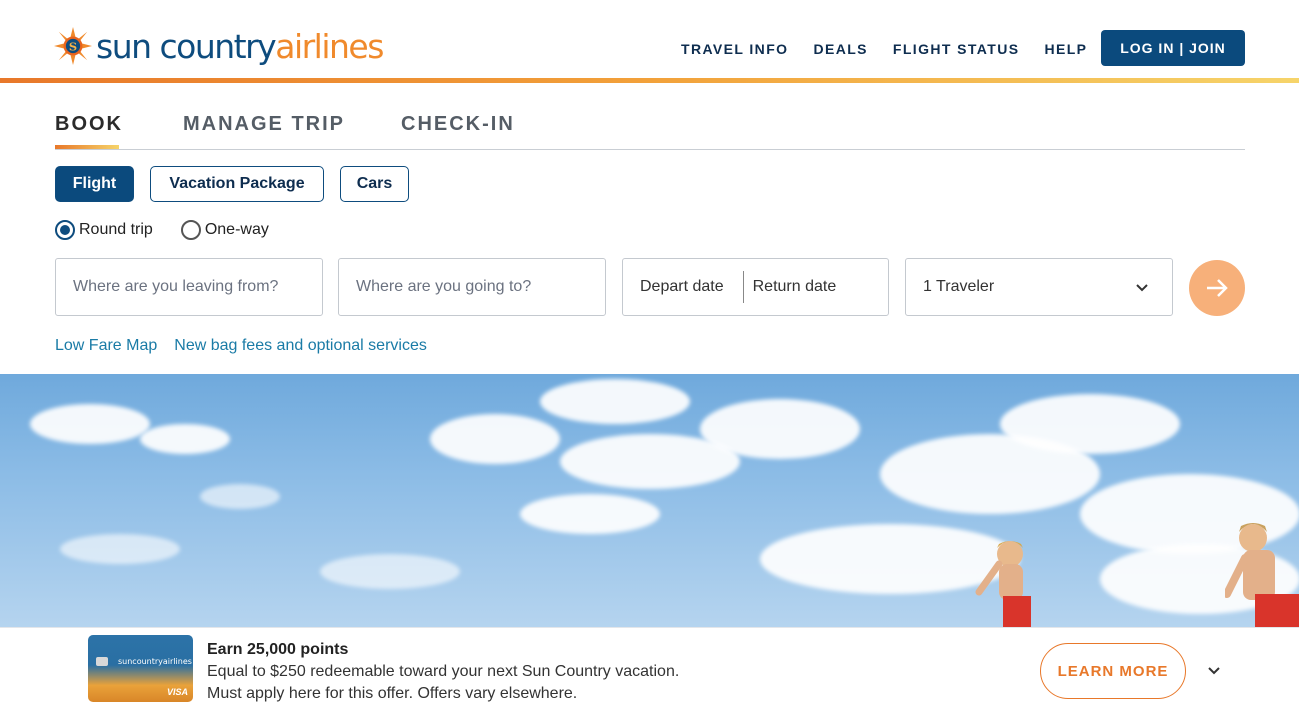  What do you see at coordinates (649, 80) in the screenshot?
I see `header-gradient-bar` at bounding box center [649, 80].